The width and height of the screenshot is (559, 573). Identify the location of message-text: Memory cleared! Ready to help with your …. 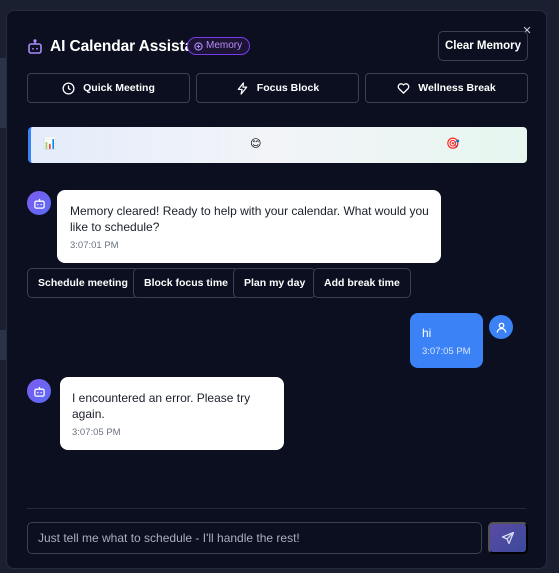
(249, 219).